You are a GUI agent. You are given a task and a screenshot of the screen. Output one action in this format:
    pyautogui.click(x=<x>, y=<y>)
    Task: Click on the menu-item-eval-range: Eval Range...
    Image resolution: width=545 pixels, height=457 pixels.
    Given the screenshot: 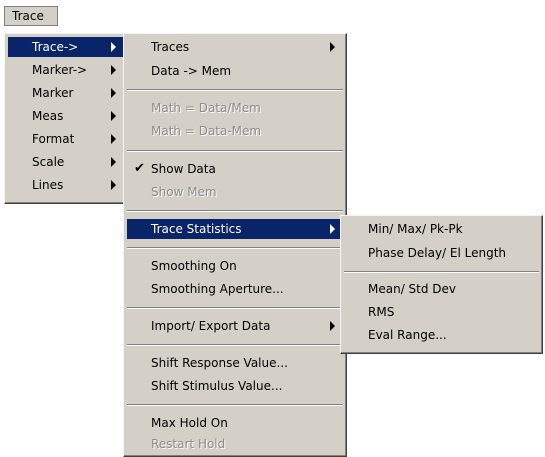 What is the action you would take?
    pyautogui.click(x=441, y=335)
    